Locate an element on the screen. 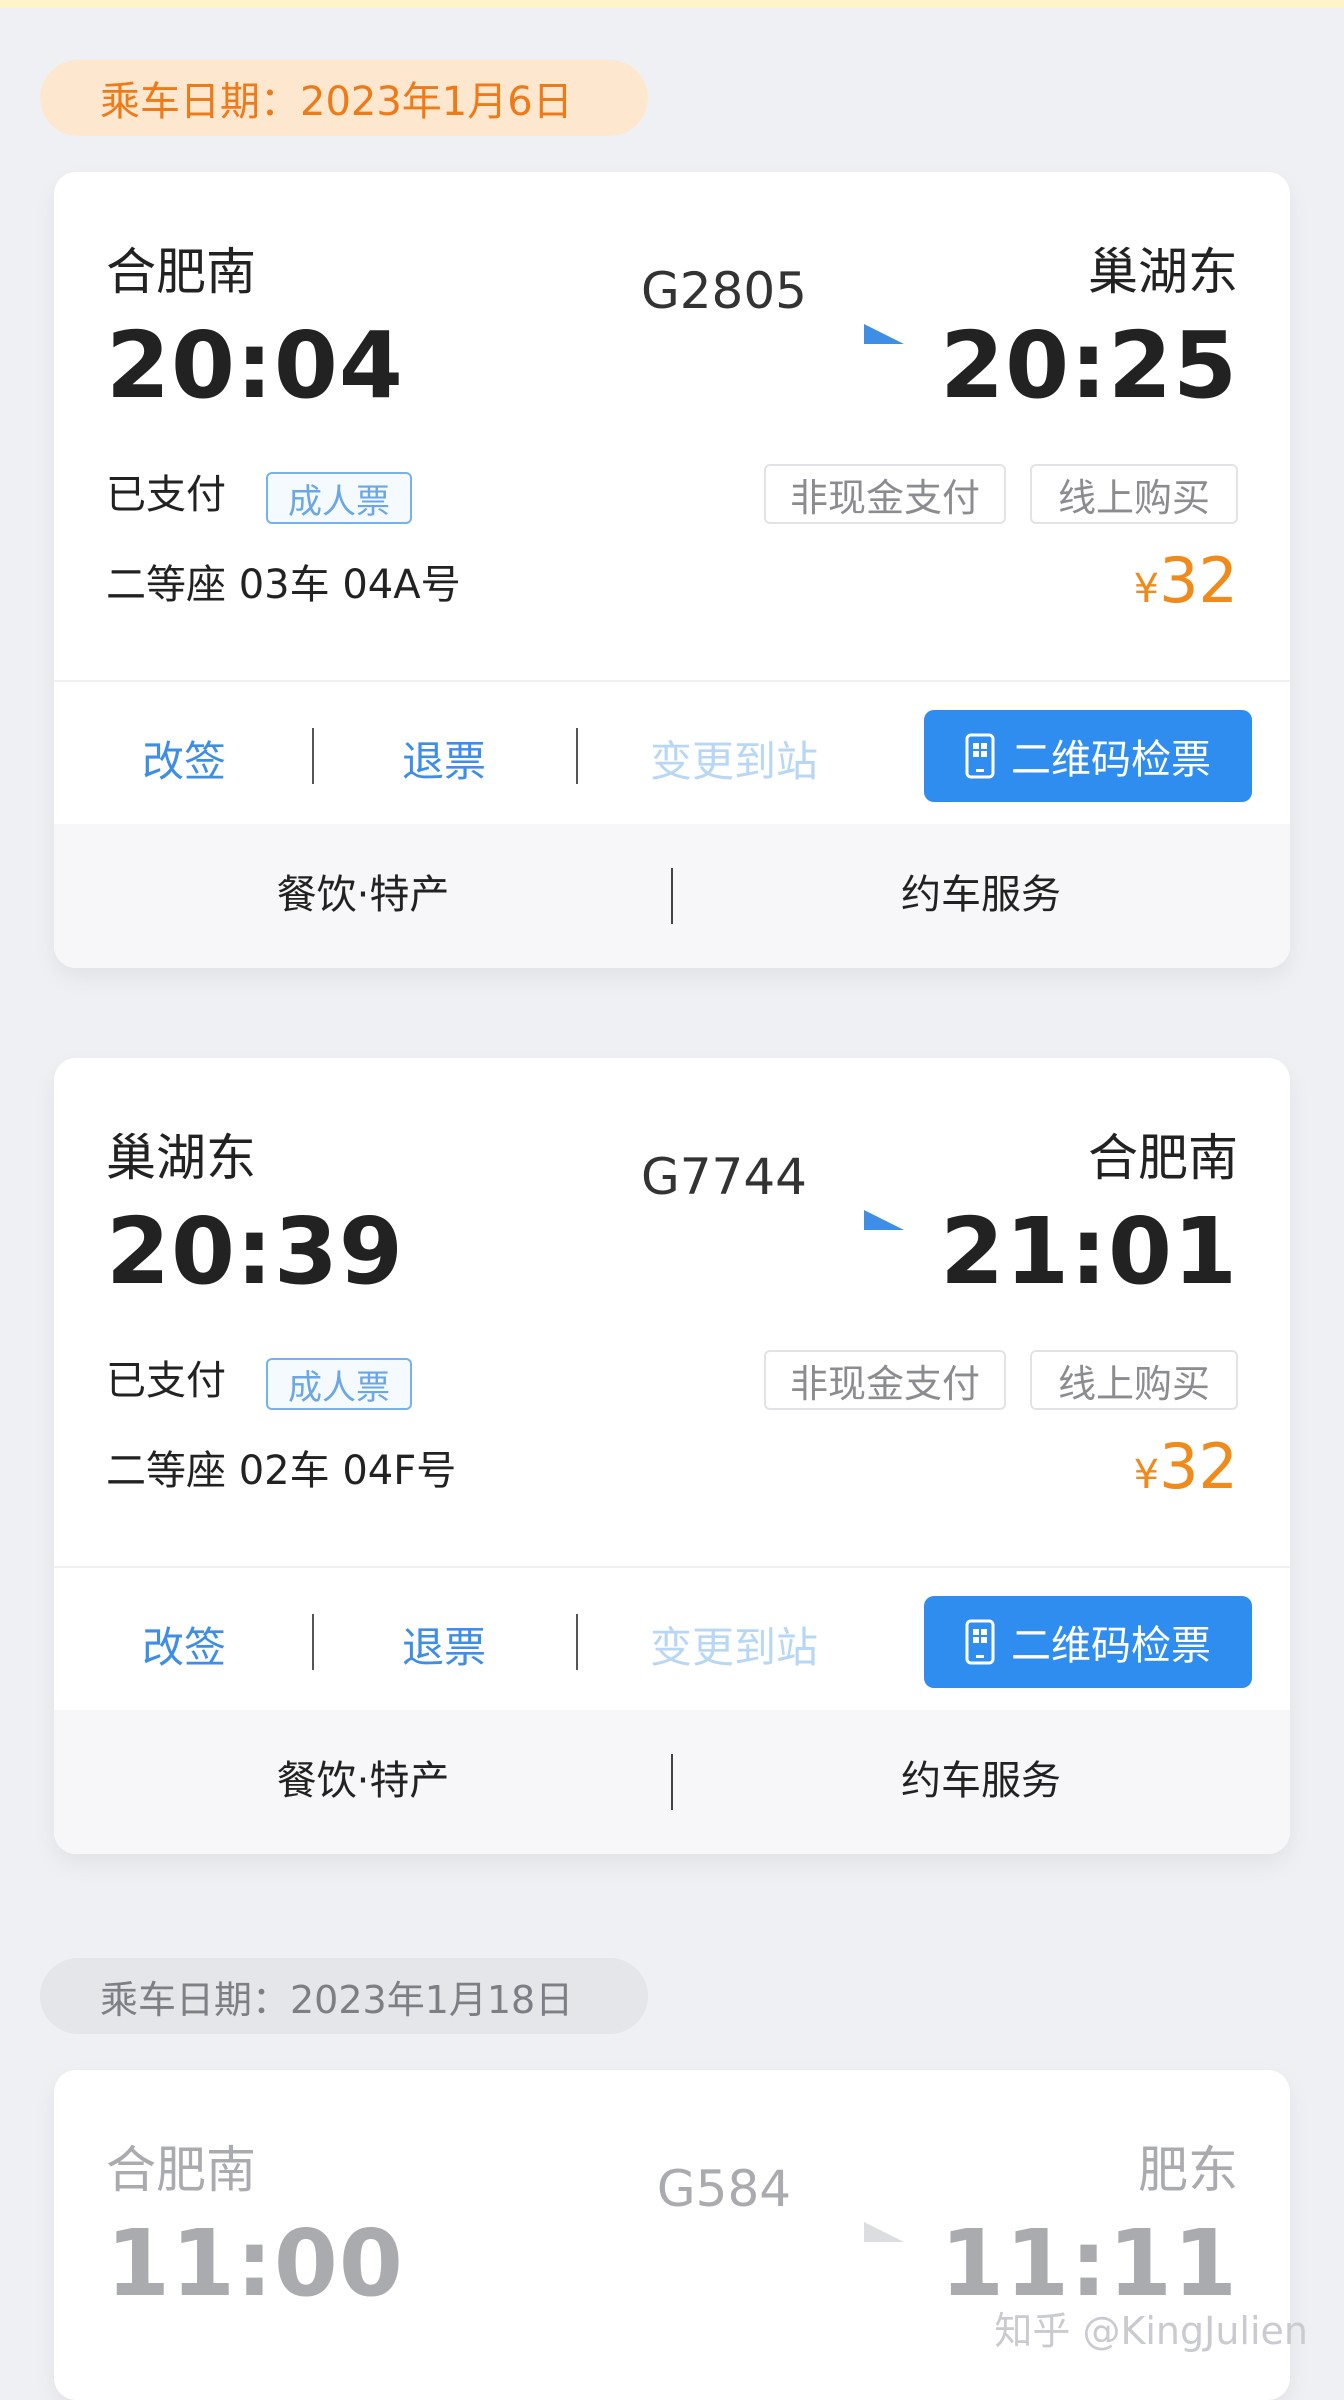 The width and height of the screenshot is (1344, 2400). departure-time: 20:39 is located at coordinates (255, 1251).